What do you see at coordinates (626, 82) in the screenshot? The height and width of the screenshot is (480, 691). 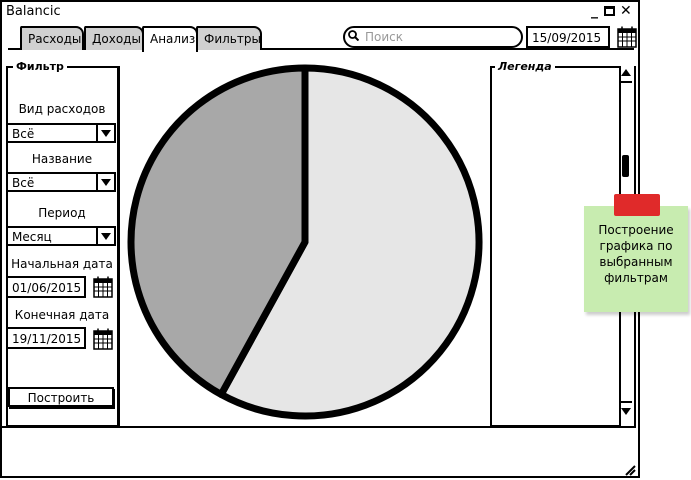 I see `scroll-track-top` at bounding box center [626, 82].